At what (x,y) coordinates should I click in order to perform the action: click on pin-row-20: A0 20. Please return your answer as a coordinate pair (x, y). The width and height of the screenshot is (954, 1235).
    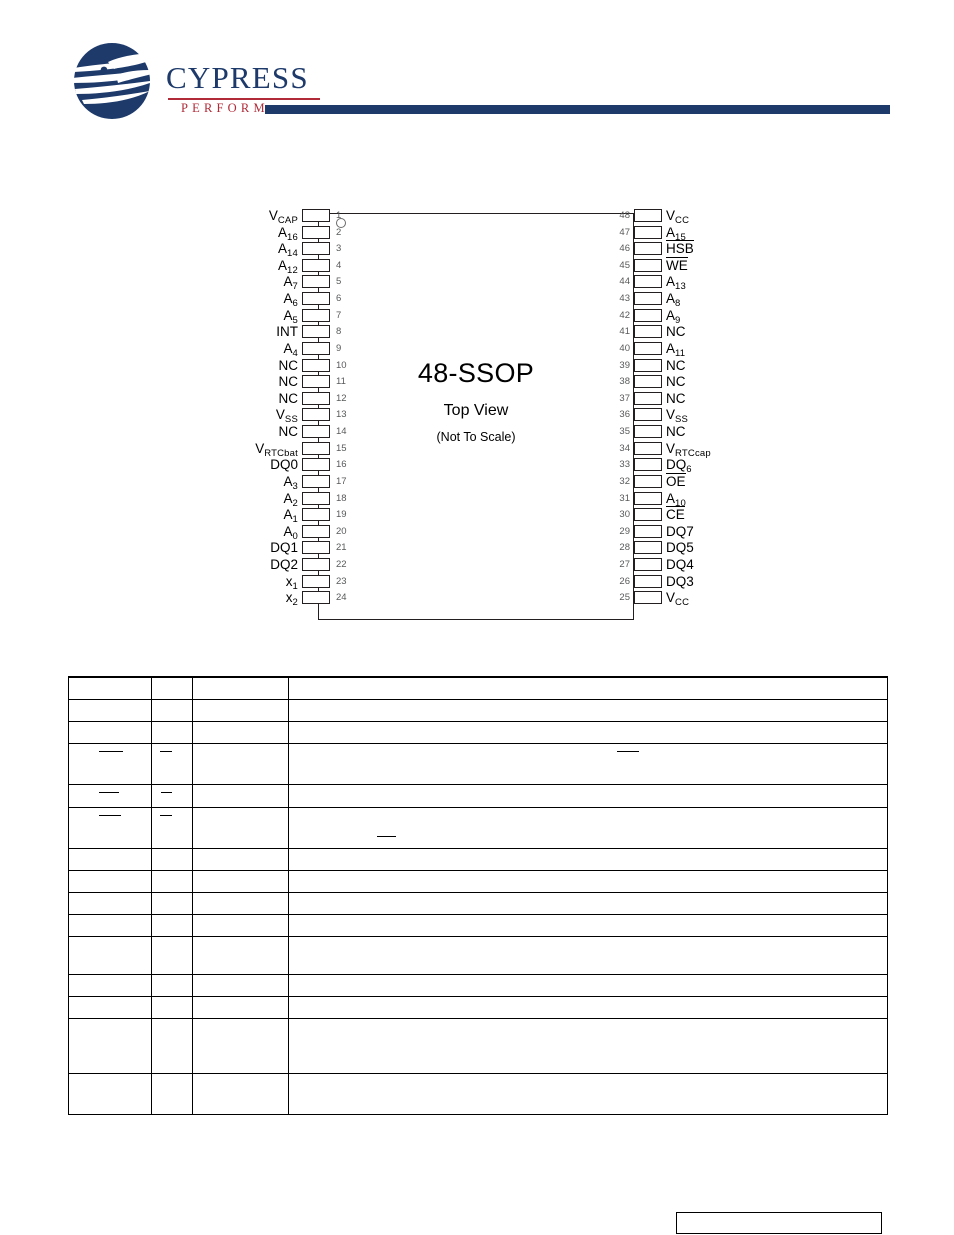
    Looking at the image, I should click on (292, 533).